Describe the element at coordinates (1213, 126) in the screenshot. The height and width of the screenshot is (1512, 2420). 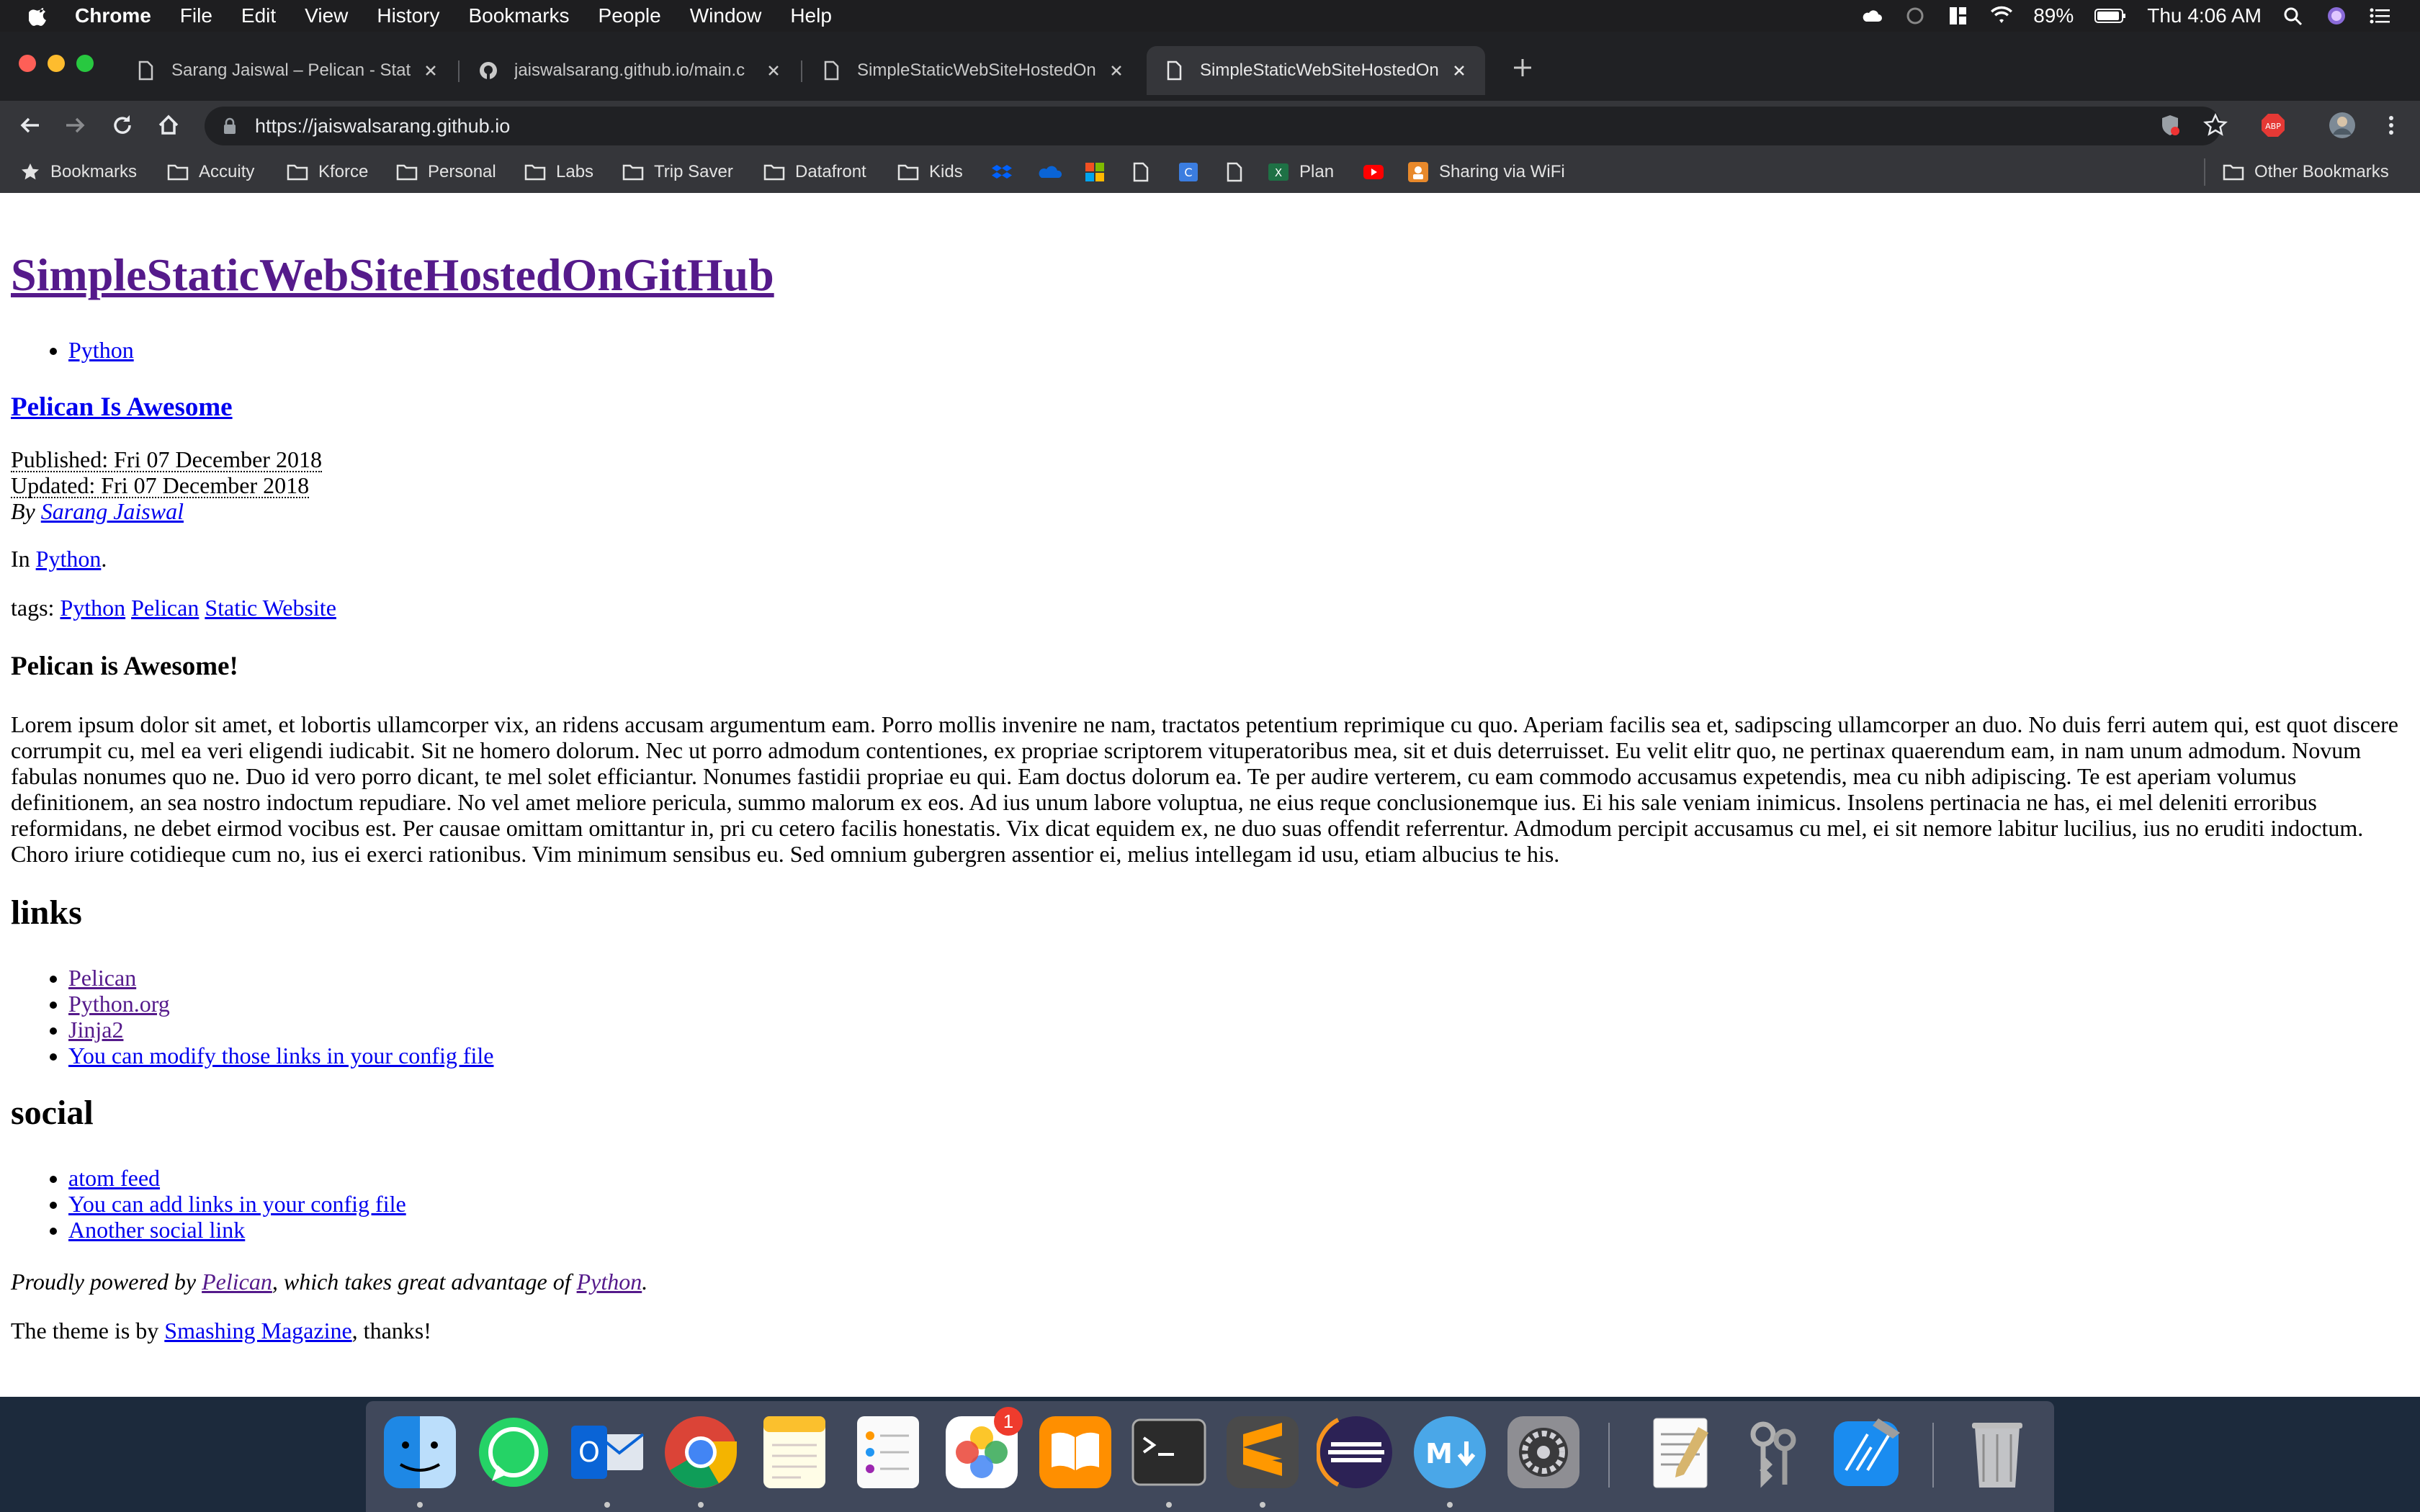
I see `address-bar: https://jaiswalsarang.github.io` at that location.